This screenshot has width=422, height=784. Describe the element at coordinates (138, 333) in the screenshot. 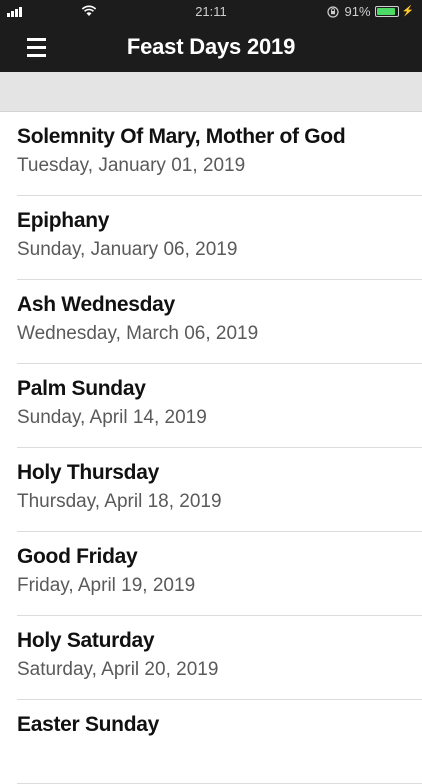

I see `feast-date: Wednesday, March 06, 2019` at that location.